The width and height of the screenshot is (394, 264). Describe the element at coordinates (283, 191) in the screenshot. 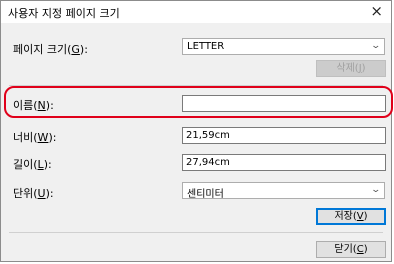

I see `unit-dropdown: 센티미터 ⌄` at that location.